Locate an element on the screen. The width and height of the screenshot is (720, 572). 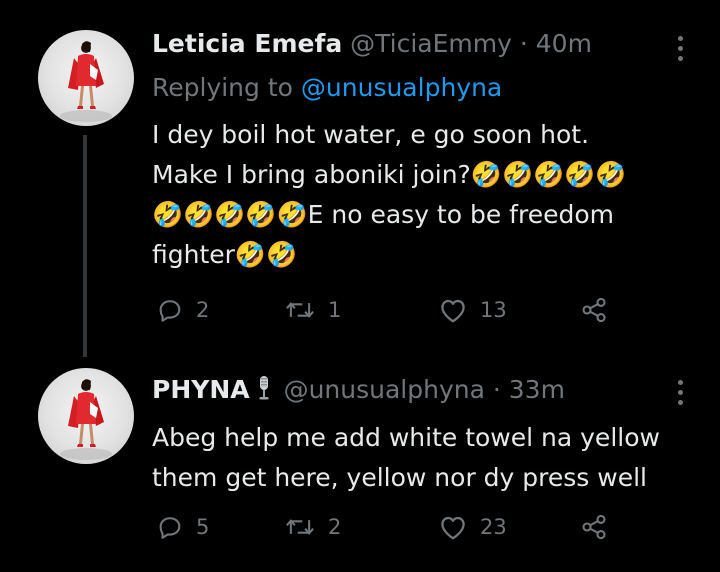
retweet-button: 1 is located at coordinates (312, 310).